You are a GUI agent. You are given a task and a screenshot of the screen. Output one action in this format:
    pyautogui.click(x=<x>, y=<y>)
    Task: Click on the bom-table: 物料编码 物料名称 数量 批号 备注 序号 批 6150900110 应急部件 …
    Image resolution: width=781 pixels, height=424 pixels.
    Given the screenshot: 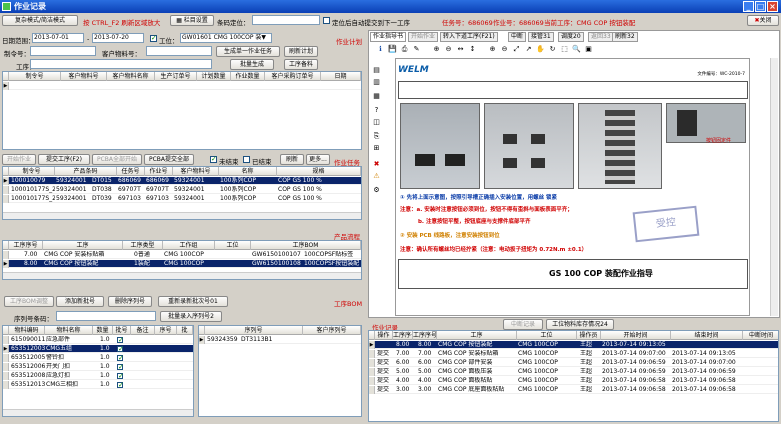 What is the action you would take?
    pyautogui.click(x=98, y=371)
    